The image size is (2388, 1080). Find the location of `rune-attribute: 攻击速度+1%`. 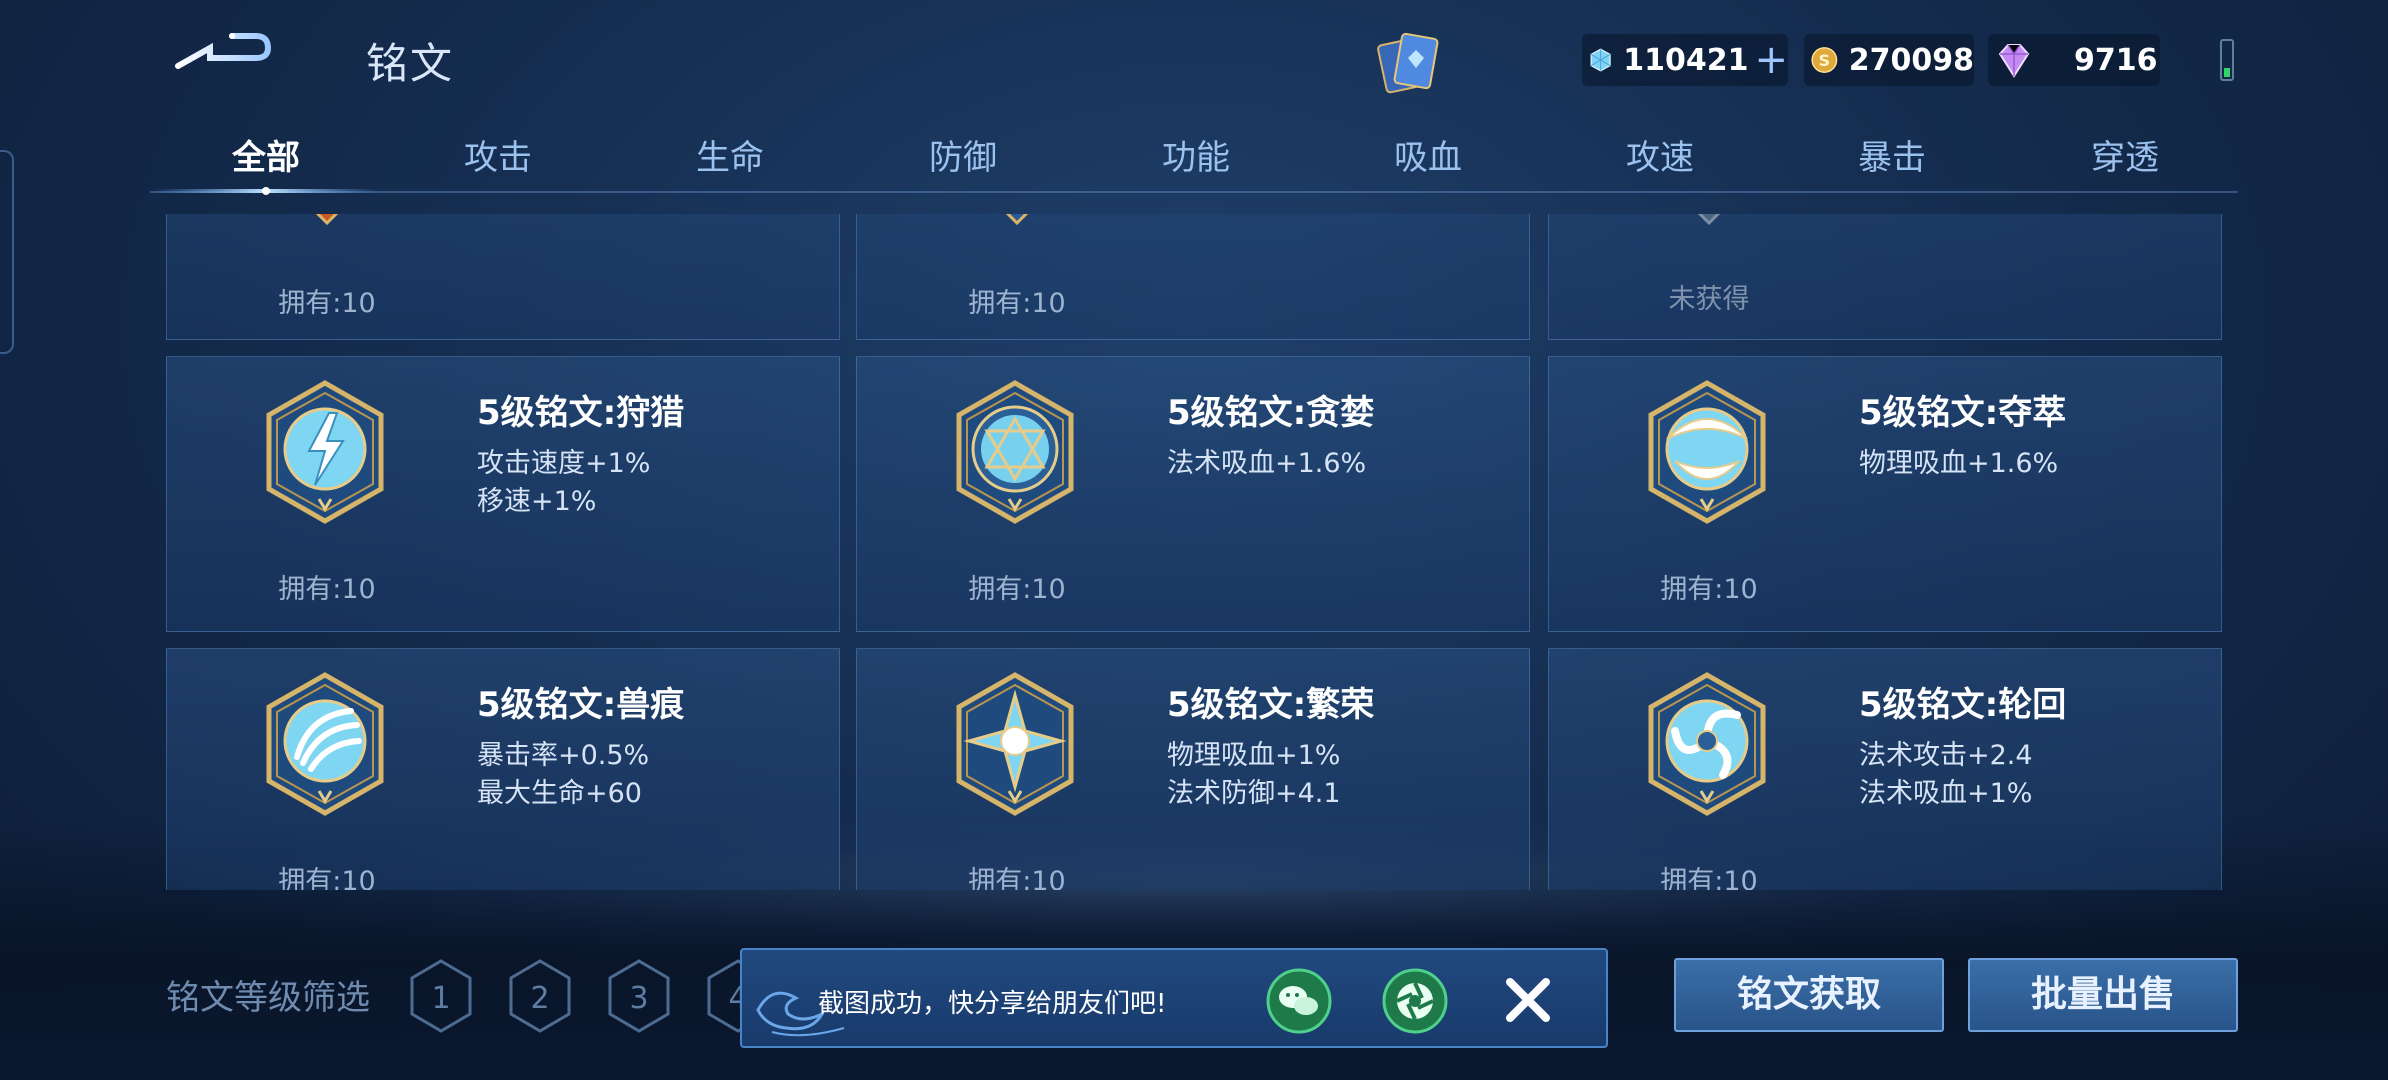

rune-attribute: 攻击速度+1% is located at coordinates (564, 463).